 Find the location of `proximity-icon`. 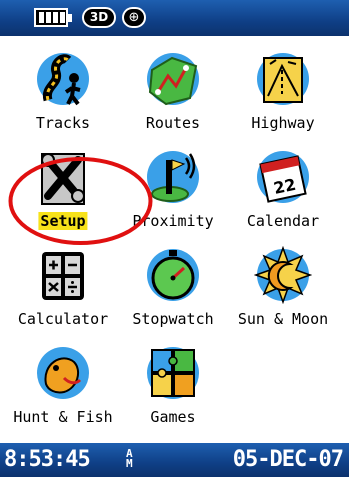

proximity-icon is located at coordinates (173, 177).